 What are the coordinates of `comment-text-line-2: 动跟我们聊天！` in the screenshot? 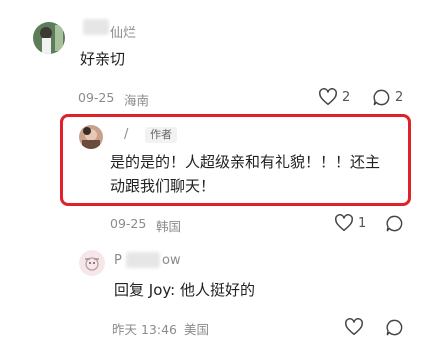 It's located at (163, 186).